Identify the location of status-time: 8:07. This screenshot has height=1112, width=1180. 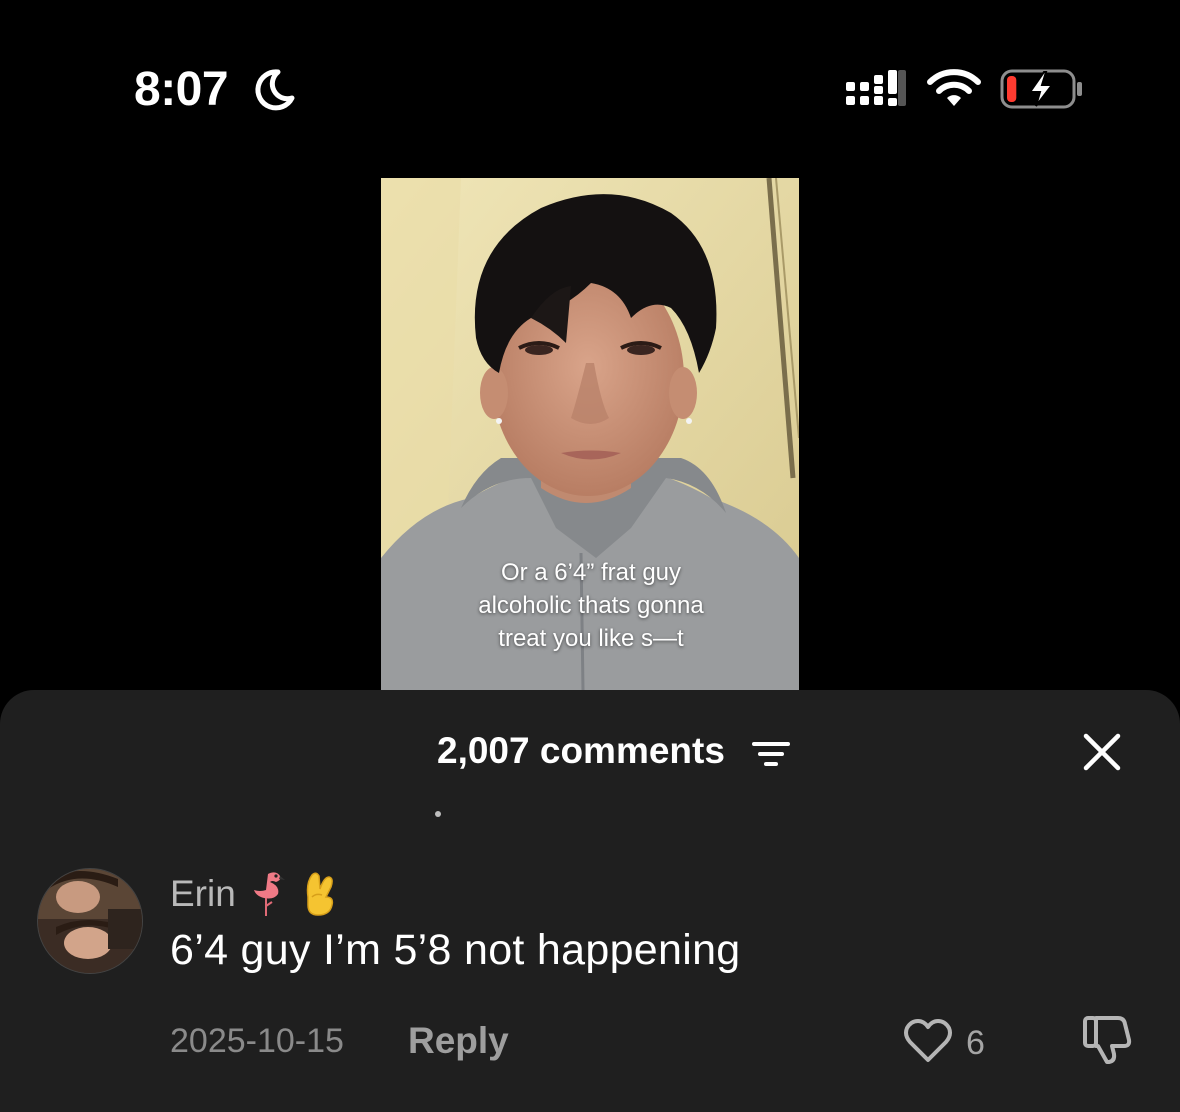
(181, 89).